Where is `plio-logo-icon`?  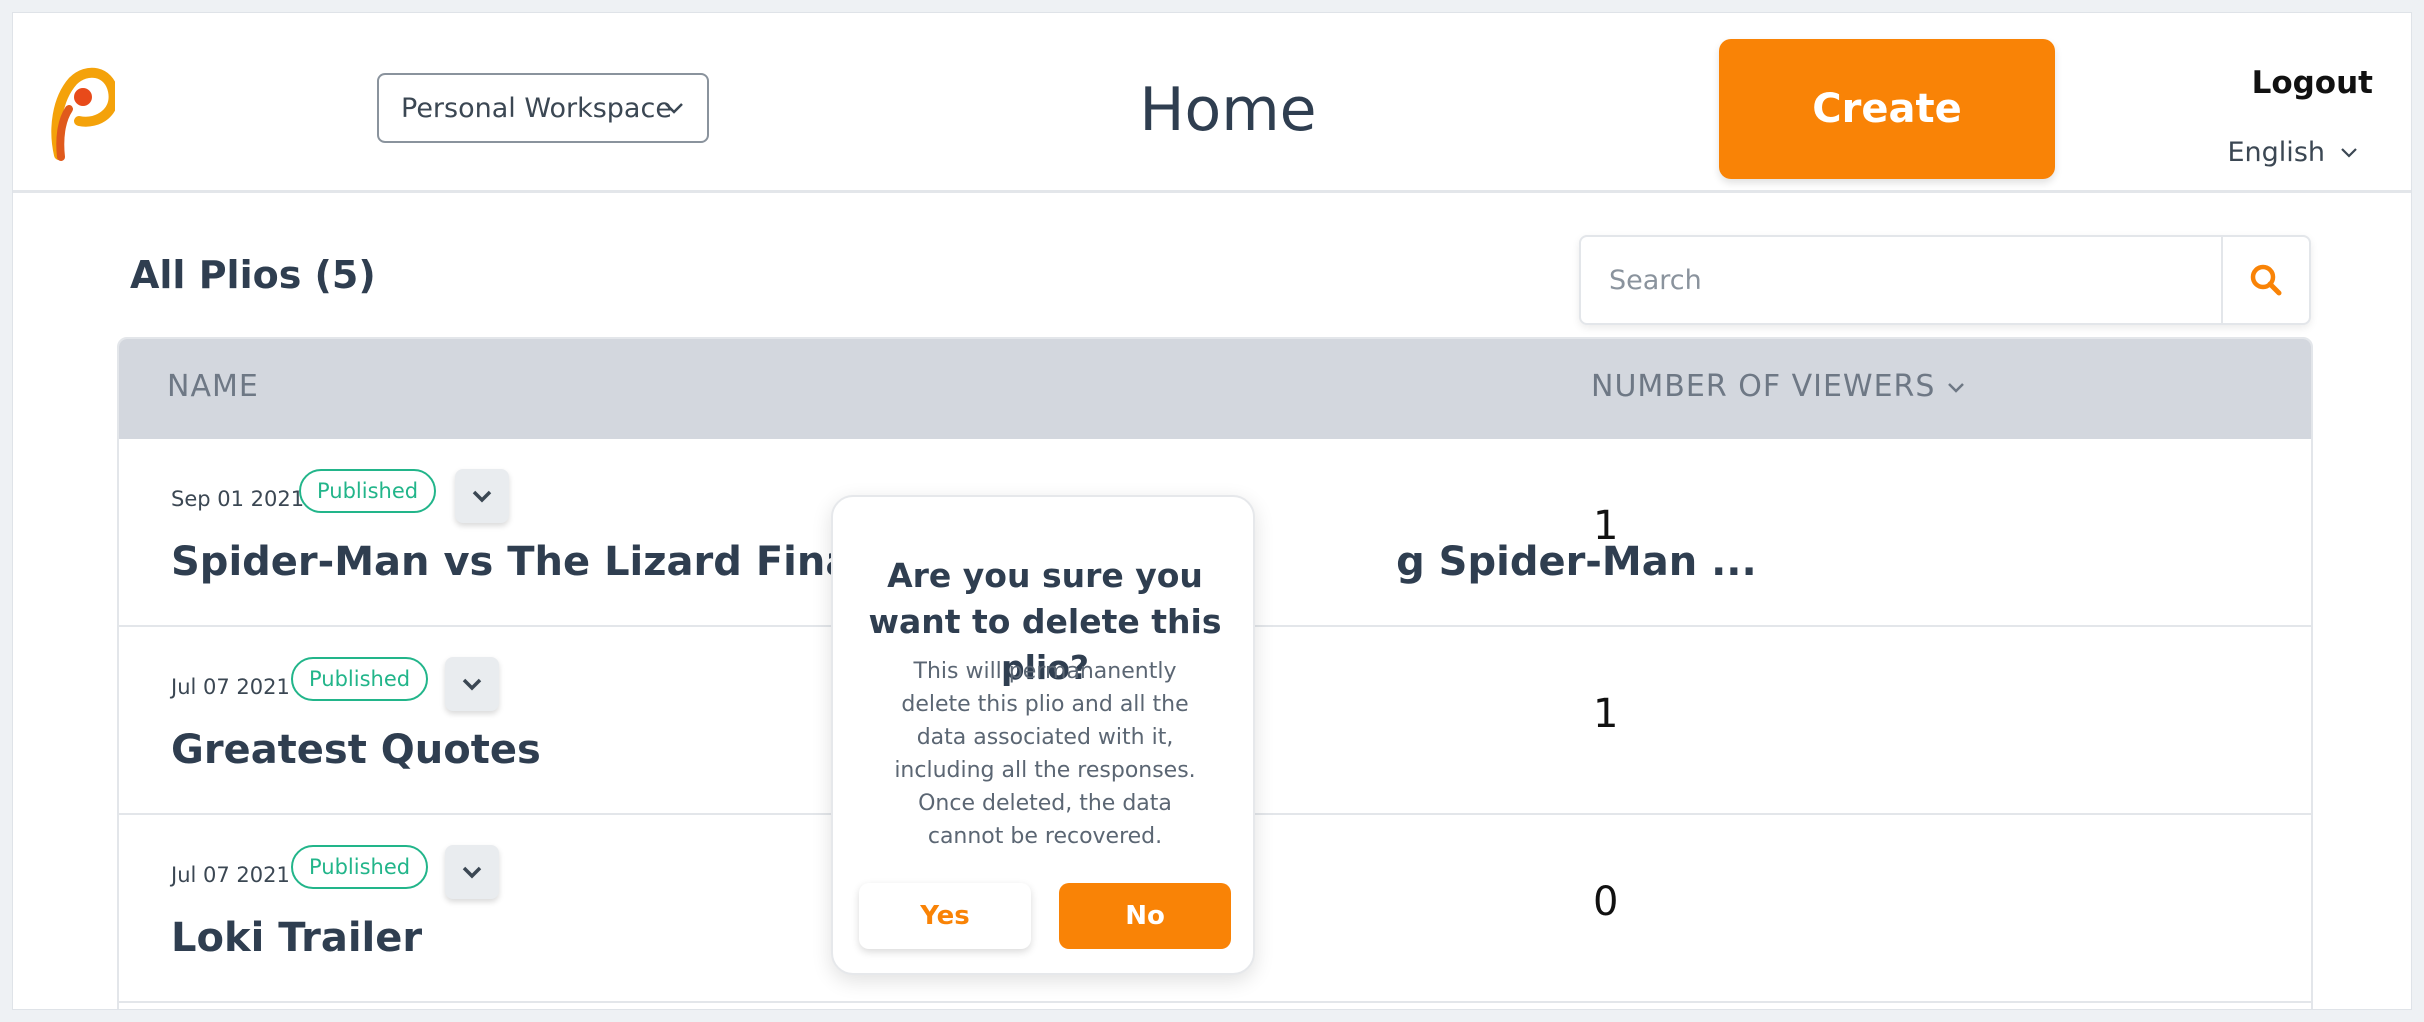 plio-logo-icon is located at coordinates (79, 114).